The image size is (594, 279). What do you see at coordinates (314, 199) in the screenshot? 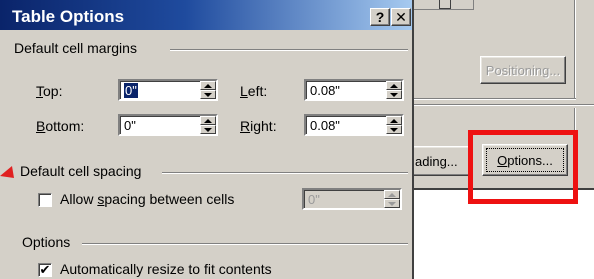
I see `cell-spacing-value: 0"` at bounding box center [314, 199].